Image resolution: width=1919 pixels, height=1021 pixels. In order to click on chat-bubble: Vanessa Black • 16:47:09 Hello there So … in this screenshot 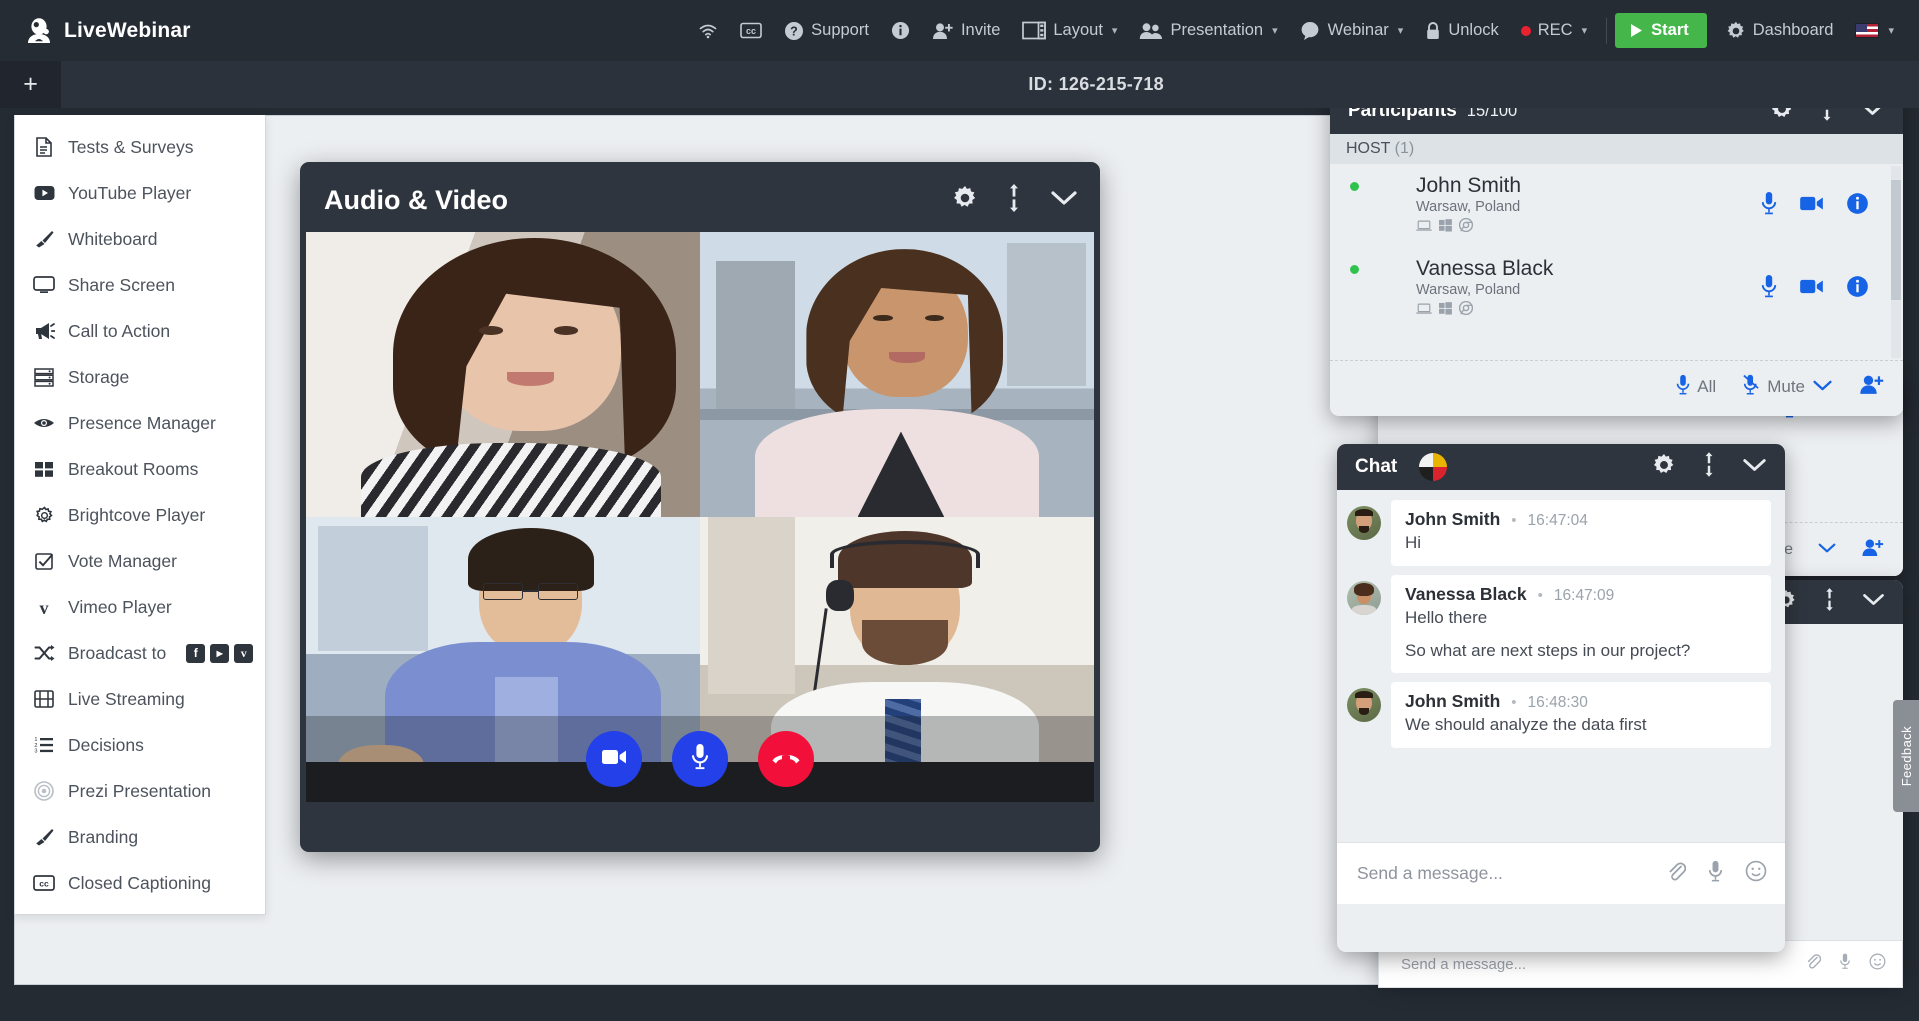, I will do `click(1581, 624)`.